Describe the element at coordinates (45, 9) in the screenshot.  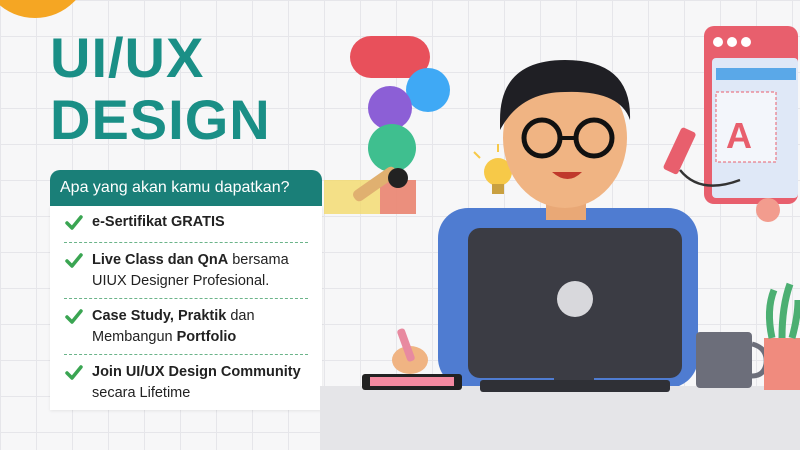
I see `corner-accent-shape` at that location.